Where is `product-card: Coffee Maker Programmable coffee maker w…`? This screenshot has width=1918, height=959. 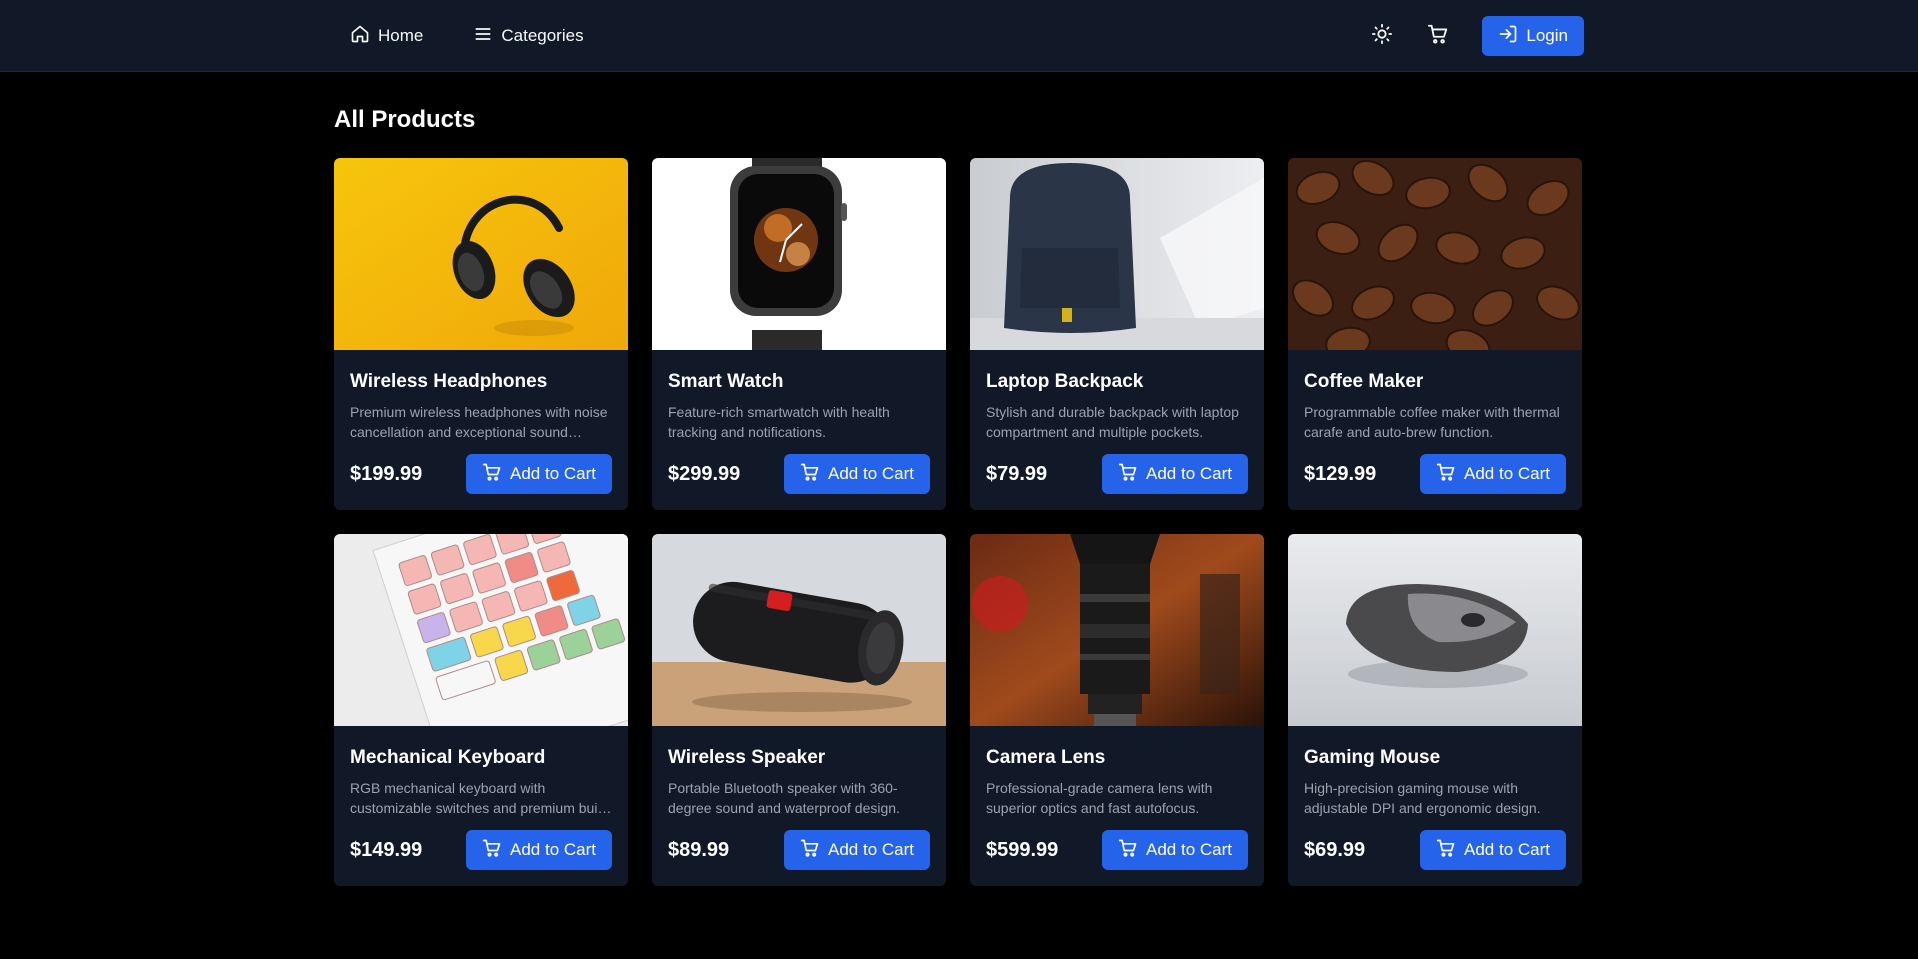 product-card: Coffee Maker Programmable coffee maker w… is located at coordinates (1435, 334).